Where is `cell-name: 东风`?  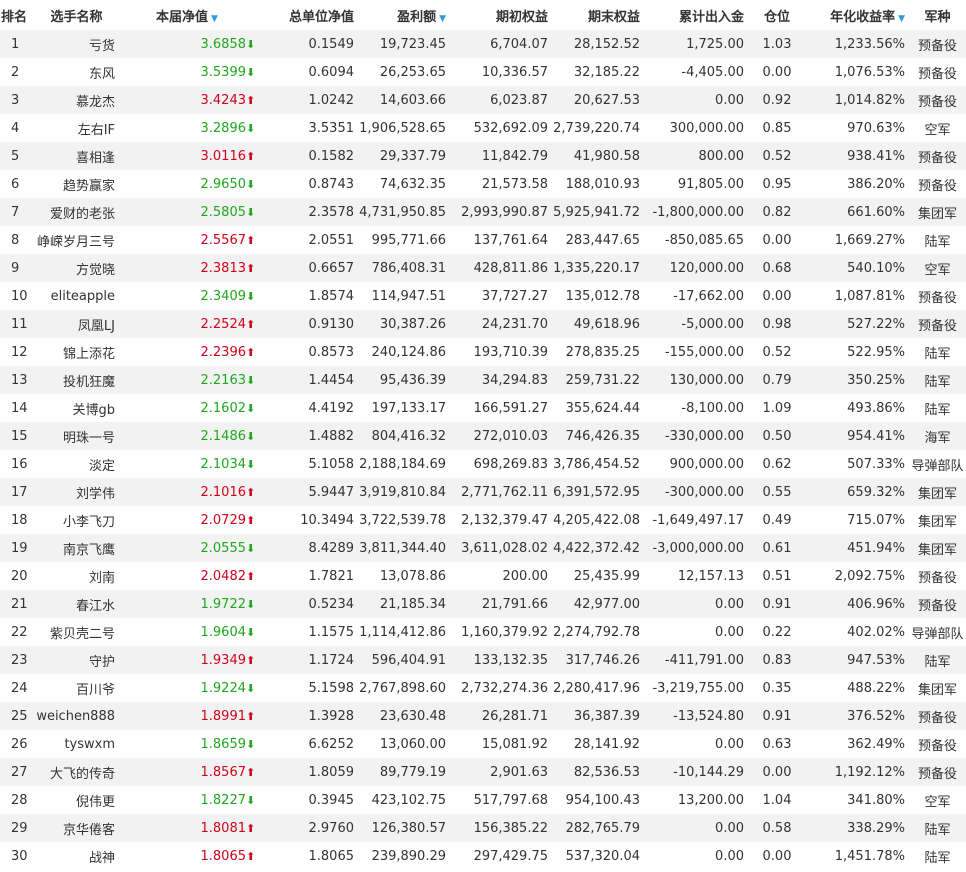
cell-name: 东风 is located at coordinates (101, 74).